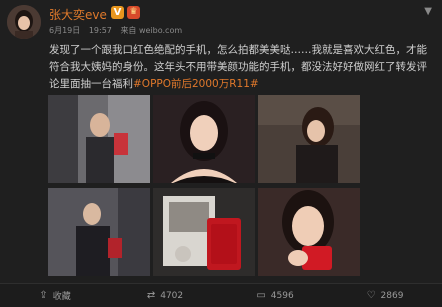  I want to click on action-bar: ⇪ 收藏 ⇄ 4702 ▭ 4596 ♡ 2869, so click(221, 295).